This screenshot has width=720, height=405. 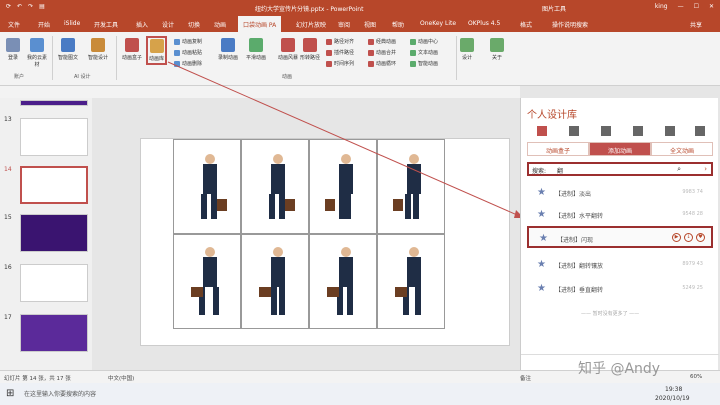 What do you see at coordinates (638, 131) in the screenshot?
I see `pin-icon` at bounding box center [638, 131].